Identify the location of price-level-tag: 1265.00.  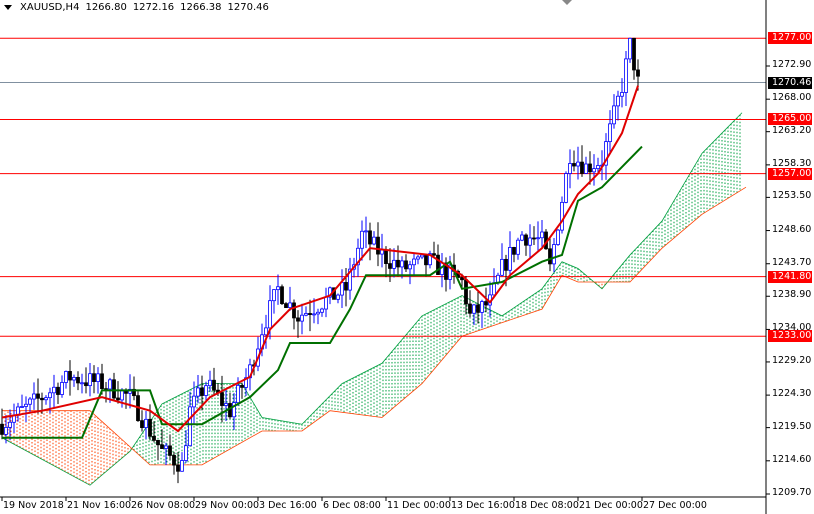
(790, 119).